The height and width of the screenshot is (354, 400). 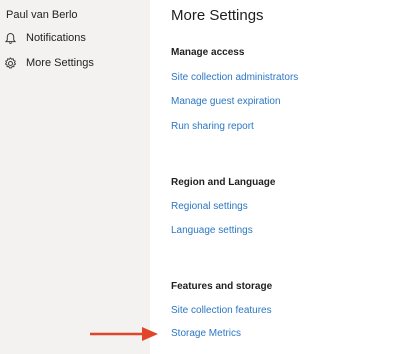 What do you see at coordinates (10, 38) in the screenshot?
I see `bell-icon` at bounding box center [10, 38].